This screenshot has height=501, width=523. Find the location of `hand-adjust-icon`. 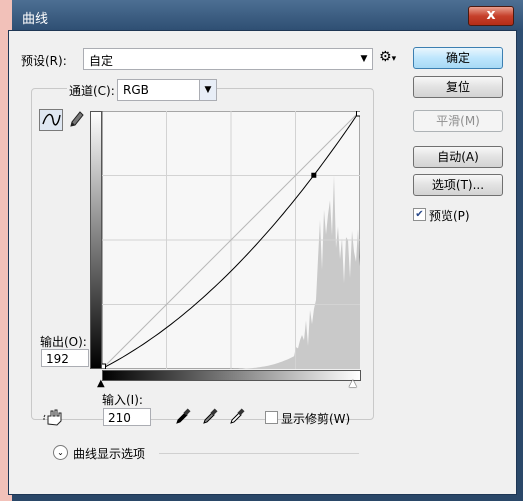

hand-adjust-icon is located at coordinates (54, 417).